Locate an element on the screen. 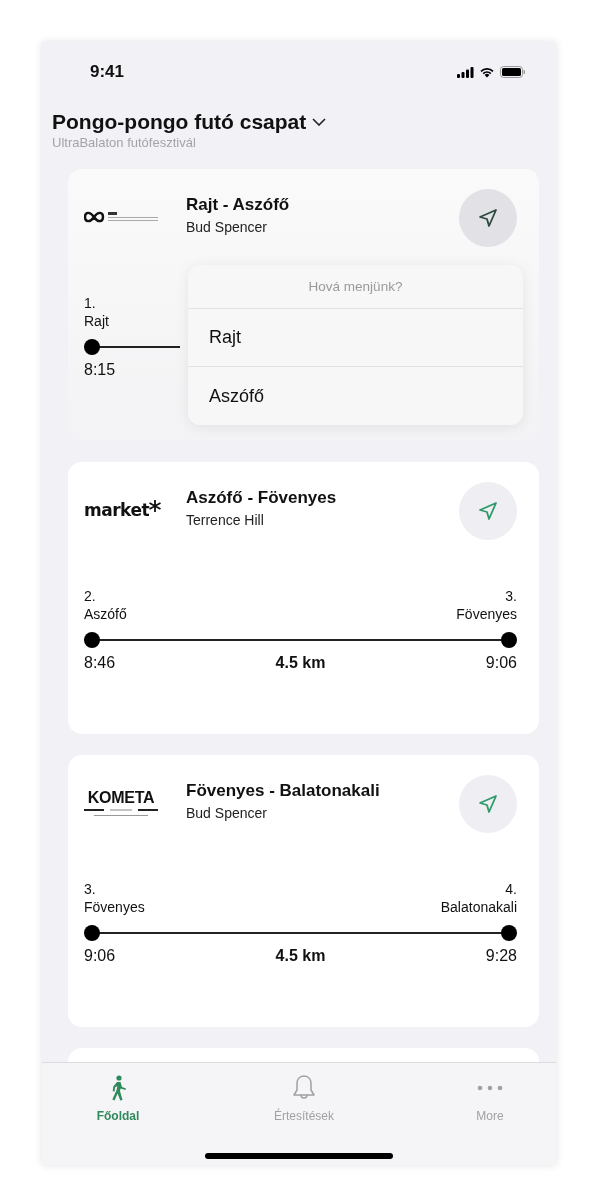 This screenshot has width=593, height=1198. menu-option: Aszófő is located at coordinates (355, 396).